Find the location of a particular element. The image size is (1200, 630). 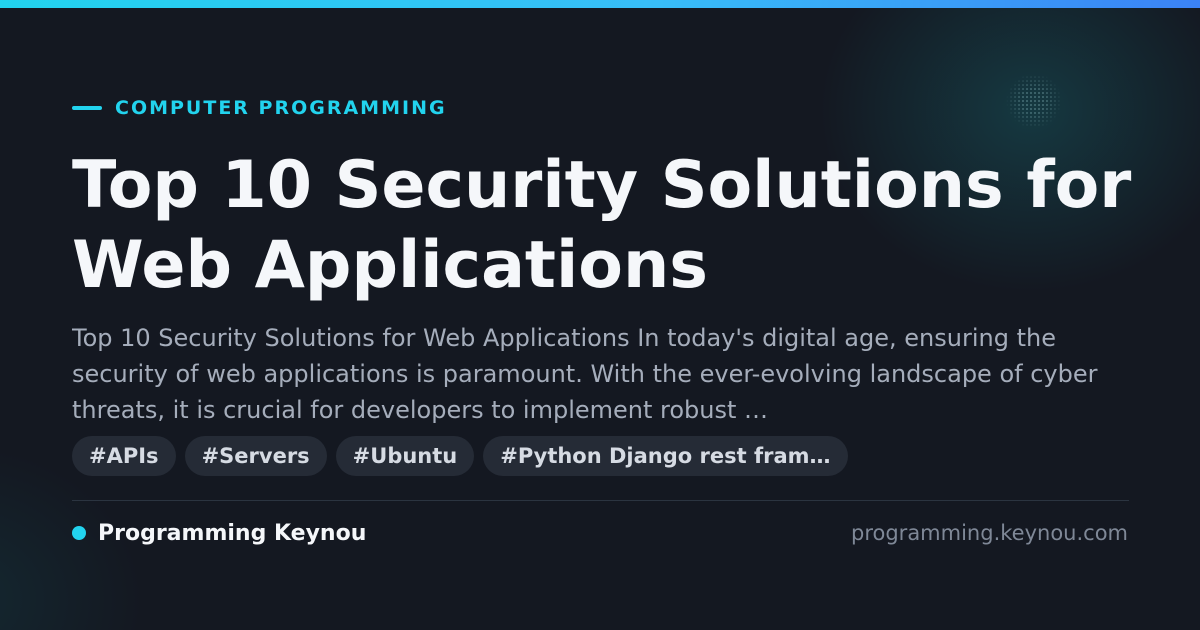

top-accent-bar is located at coordinates (600, 4).